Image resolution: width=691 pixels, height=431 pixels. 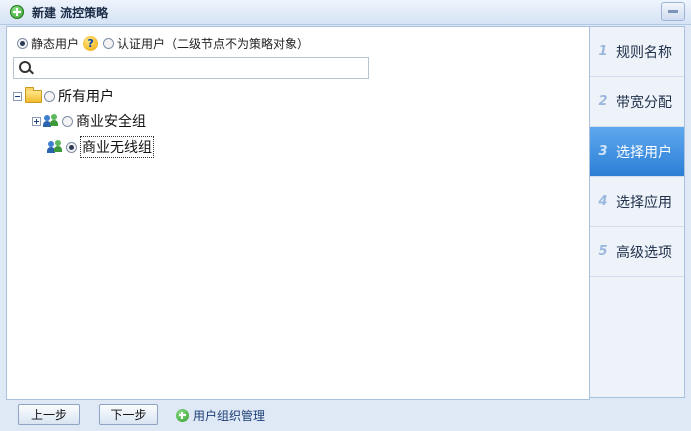 I want to click on step-bandwidth: 2 带宽分配, so click(x=637, y=102).